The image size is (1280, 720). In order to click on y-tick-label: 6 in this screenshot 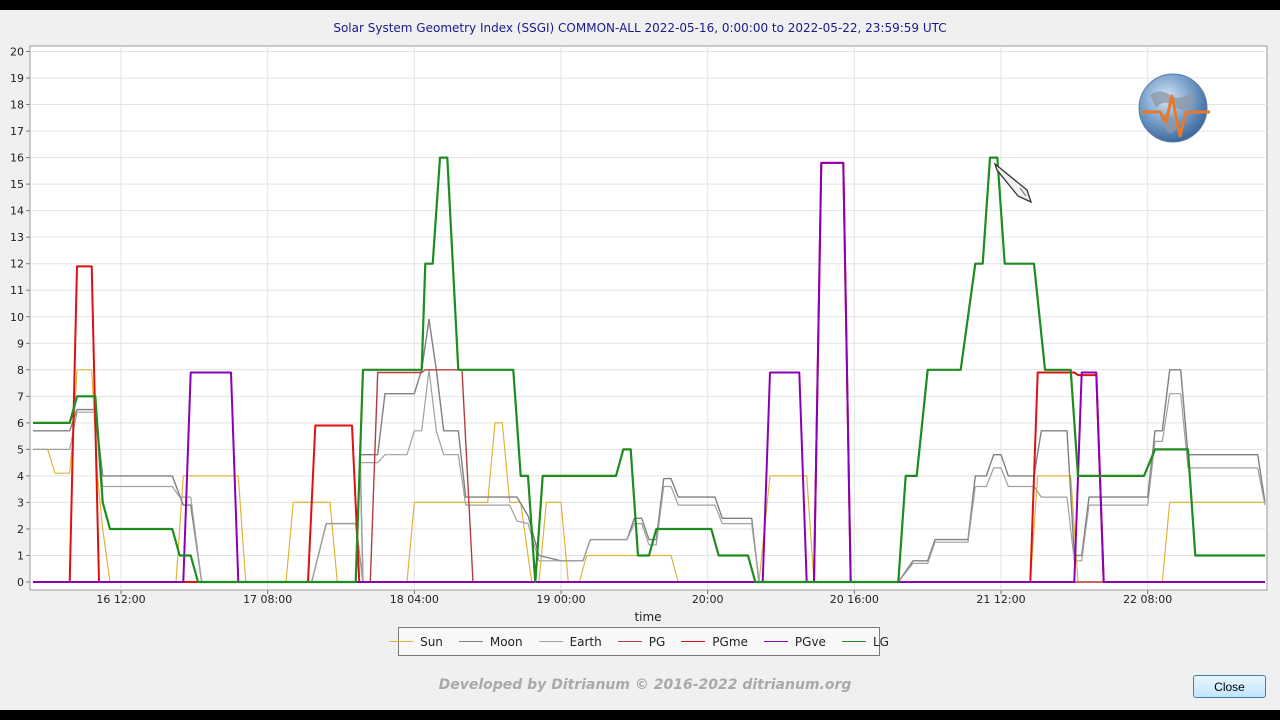, I will do `click(20, 423)`.